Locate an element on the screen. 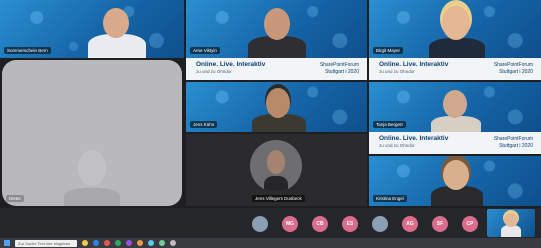  participant-name: Tanja Bergert is located at coordinates (389, 124).